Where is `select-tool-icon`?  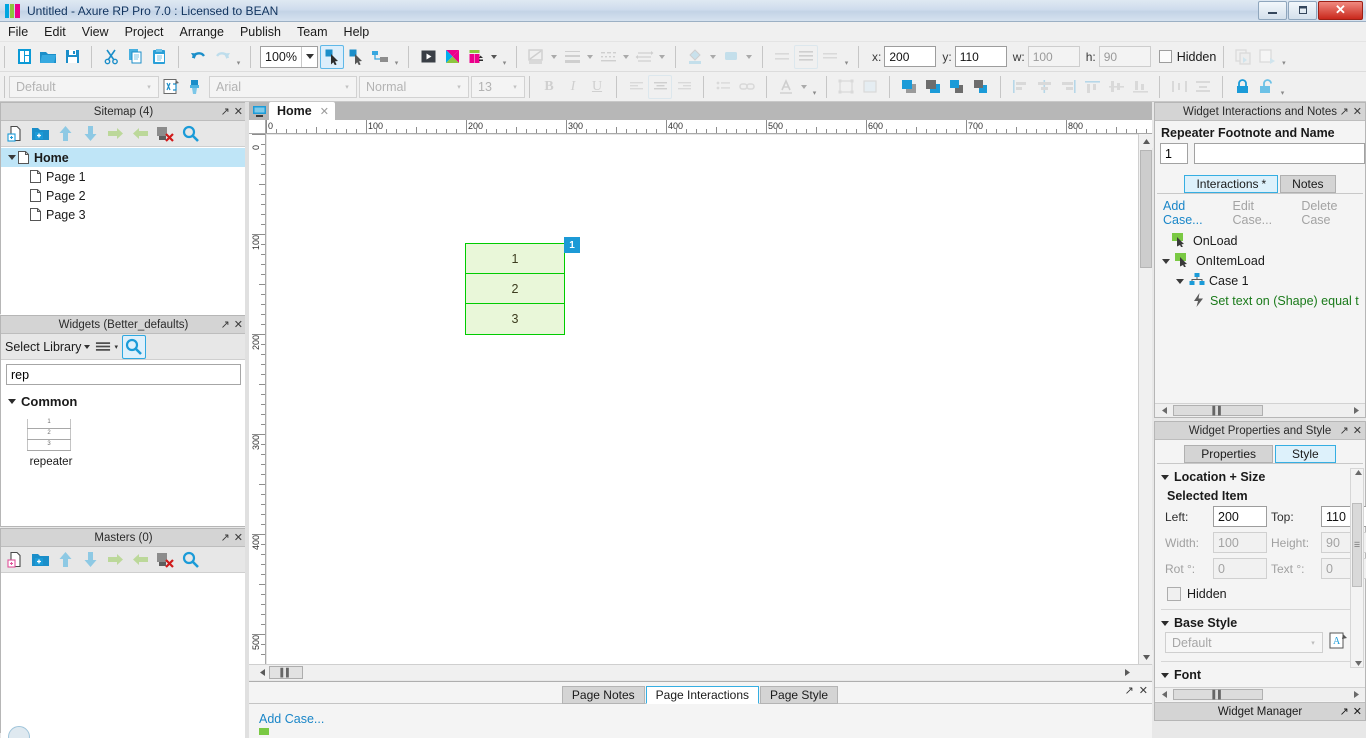
select-tool-icon is located at coordinates (332, 56).